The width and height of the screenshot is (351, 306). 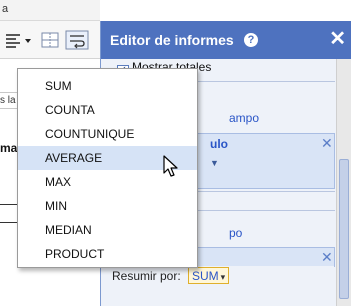 I want to click on summarize-select: SUM ▾, so click(x=209, y=275).